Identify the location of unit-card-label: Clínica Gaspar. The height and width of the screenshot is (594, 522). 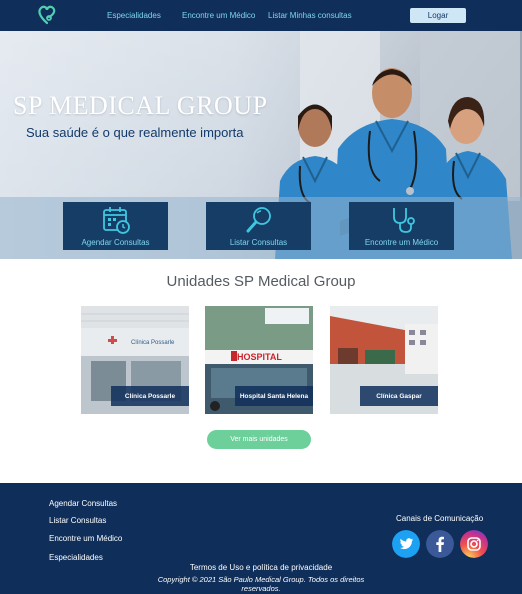
(399, 396).